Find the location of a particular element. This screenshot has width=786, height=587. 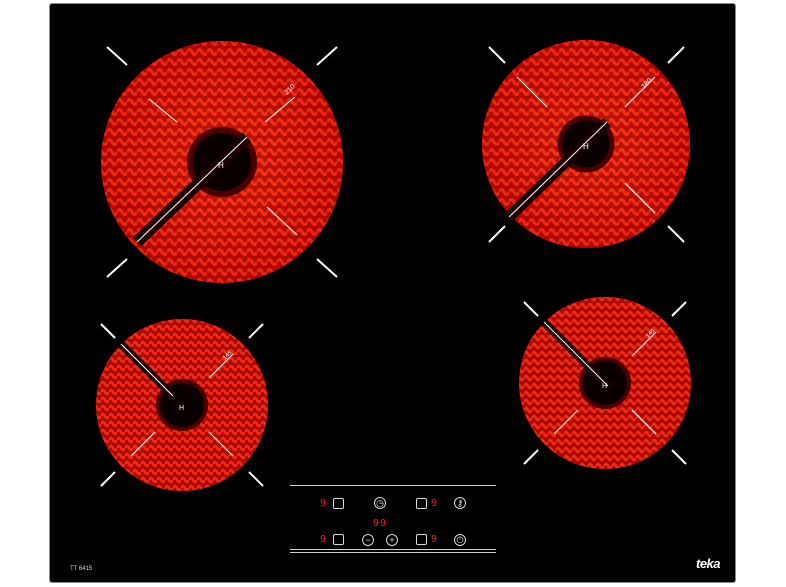

front-right-zone-select-button is located at coordinates (421, 539).